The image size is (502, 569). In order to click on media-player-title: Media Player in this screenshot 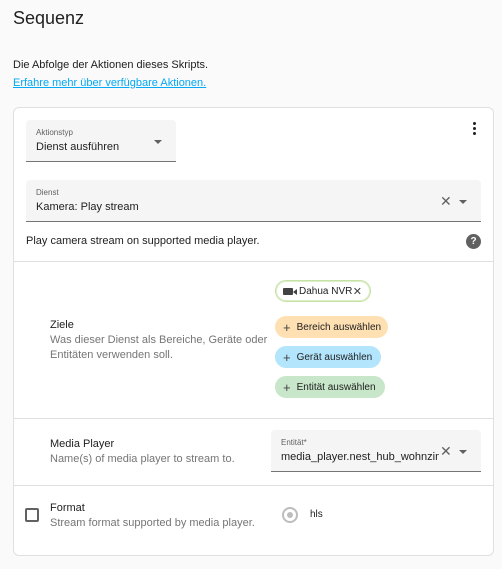, I will do `click(82, 444)`.